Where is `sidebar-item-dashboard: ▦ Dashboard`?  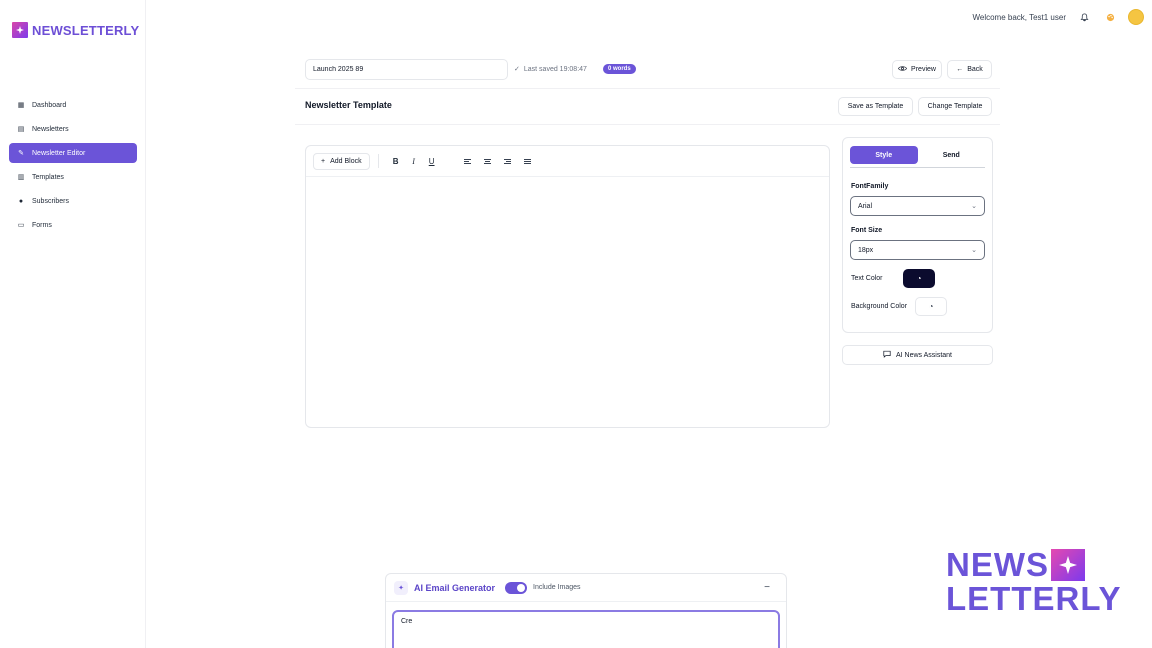 sidebar-item-dashboard: ▦ Dashboard is located at coordinates (73, 105).